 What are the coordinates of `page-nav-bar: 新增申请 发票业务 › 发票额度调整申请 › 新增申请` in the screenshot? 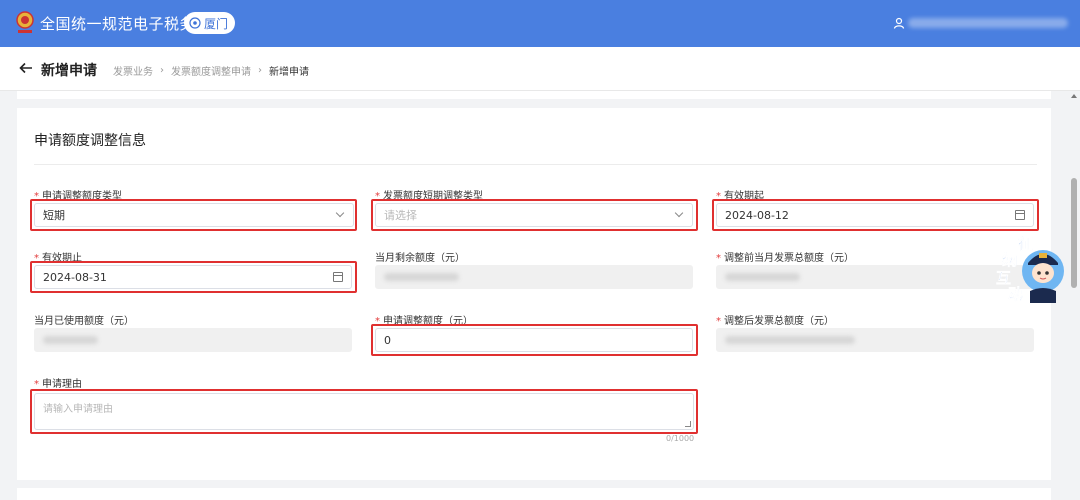 It's located at (540, 69).